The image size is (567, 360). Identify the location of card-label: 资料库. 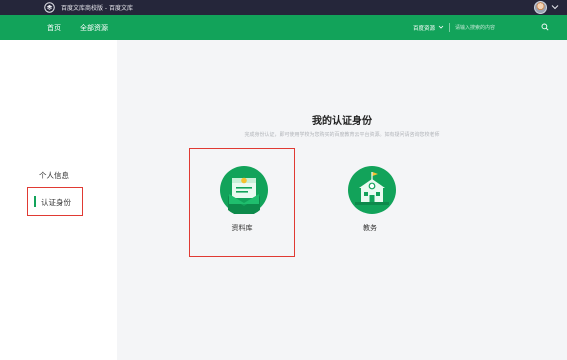
(242, 228).